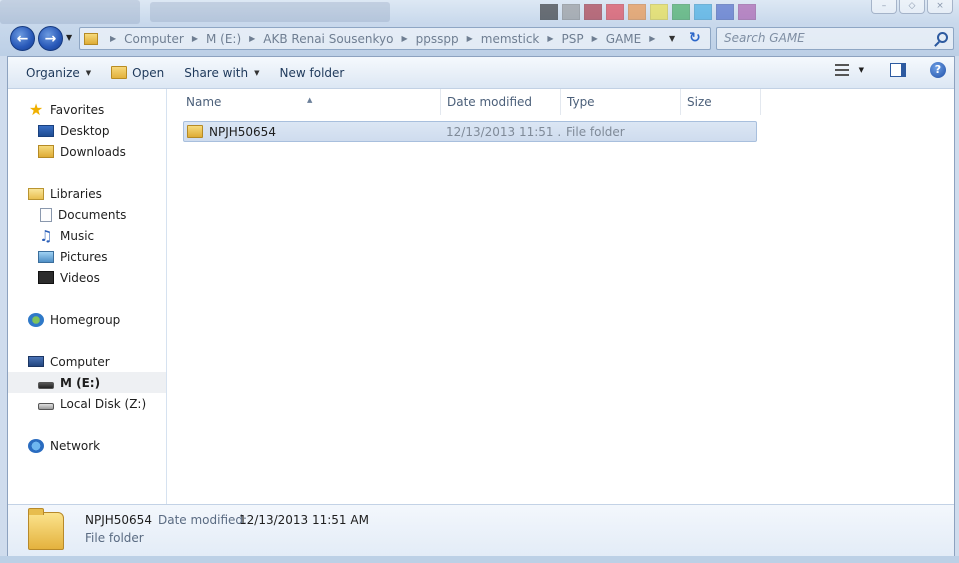  I want to click on change-view-button: ▼, so click(849, 70).